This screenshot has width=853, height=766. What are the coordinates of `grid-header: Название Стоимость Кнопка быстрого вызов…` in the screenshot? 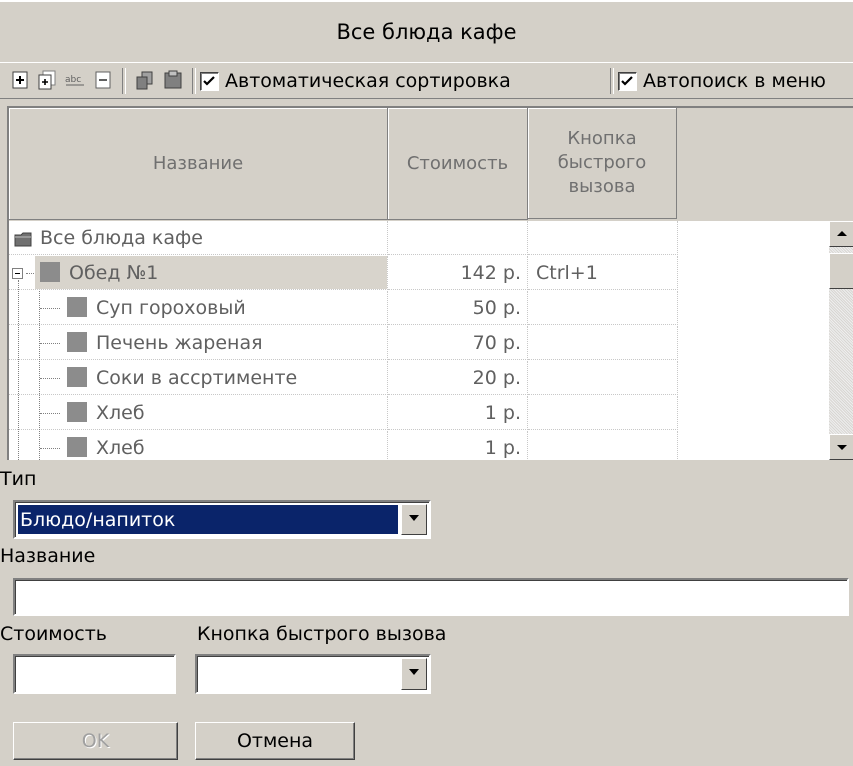 It's located at (431, 164).